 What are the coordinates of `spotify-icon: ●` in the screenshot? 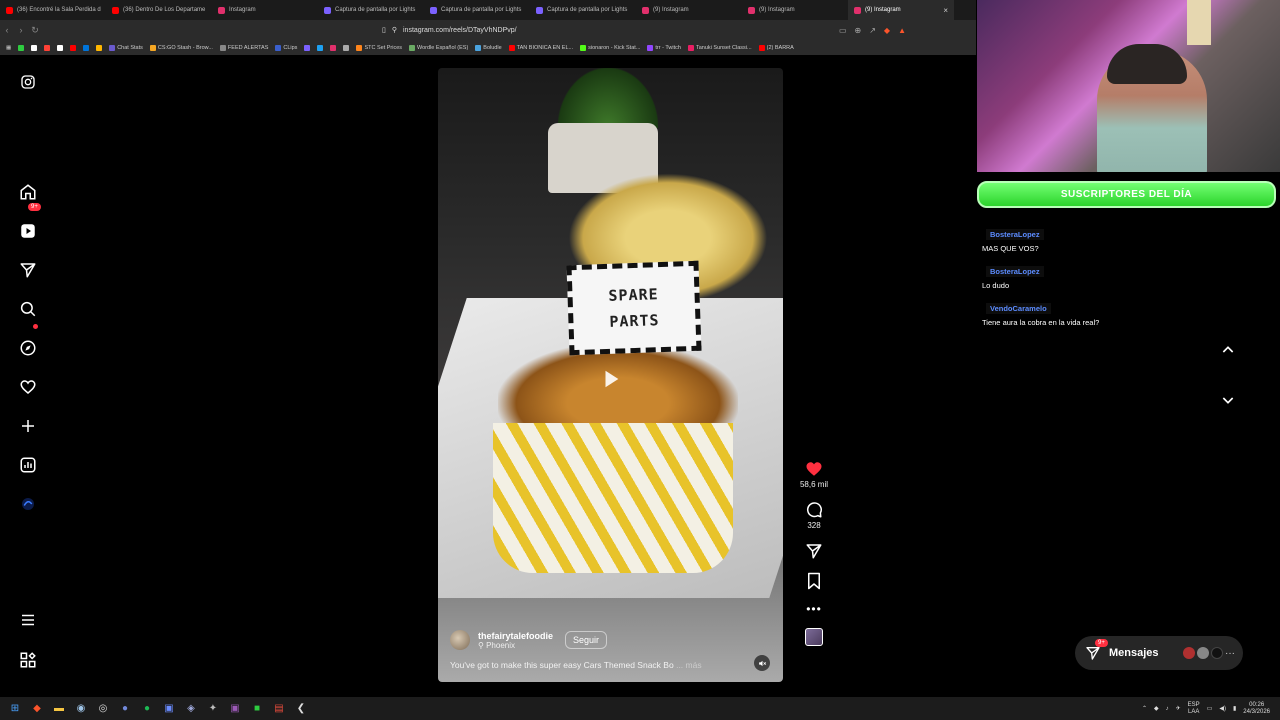 It's located at (147, 709).